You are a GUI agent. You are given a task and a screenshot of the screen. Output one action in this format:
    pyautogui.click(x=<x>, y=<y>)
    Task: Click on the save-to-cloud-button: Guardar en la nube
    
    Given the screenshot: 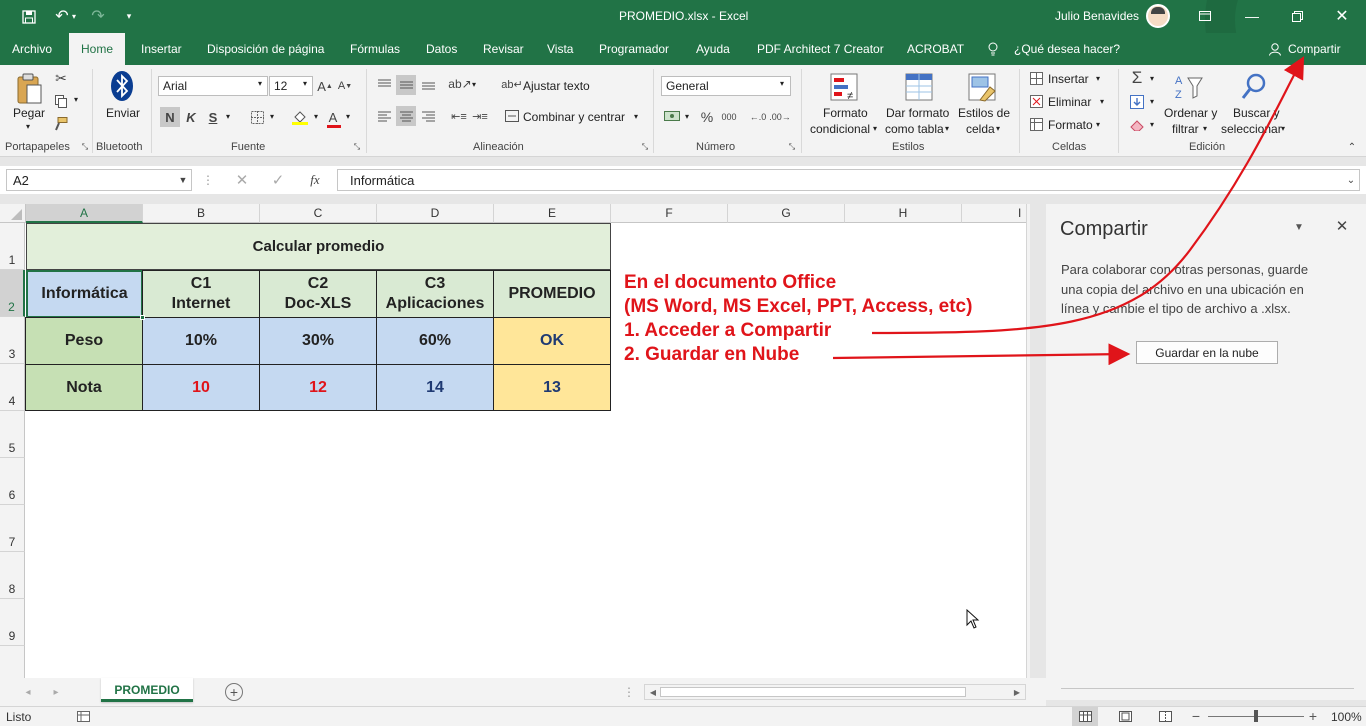 What is the action you would take?
    pyautogui.click(x=1207, y=352)
    